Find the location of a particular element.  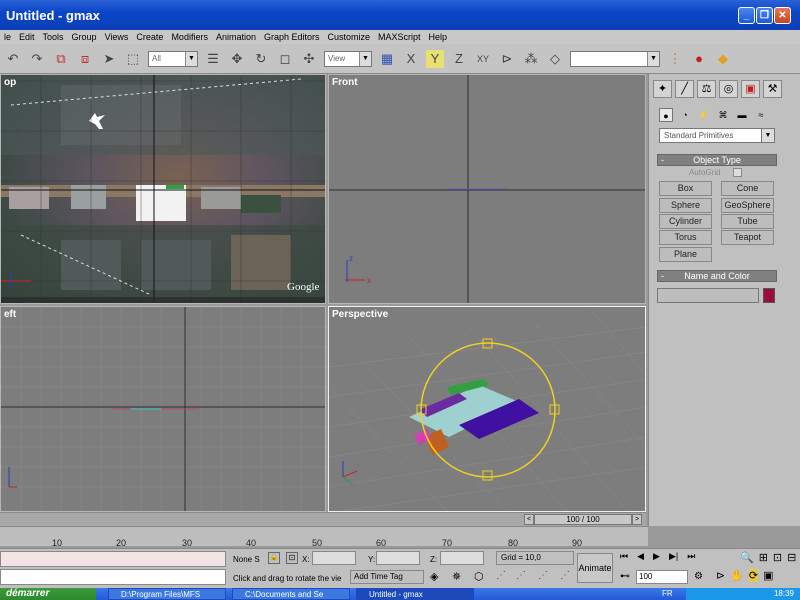

menu-tools: Tools is located at coordinates (53, 37).